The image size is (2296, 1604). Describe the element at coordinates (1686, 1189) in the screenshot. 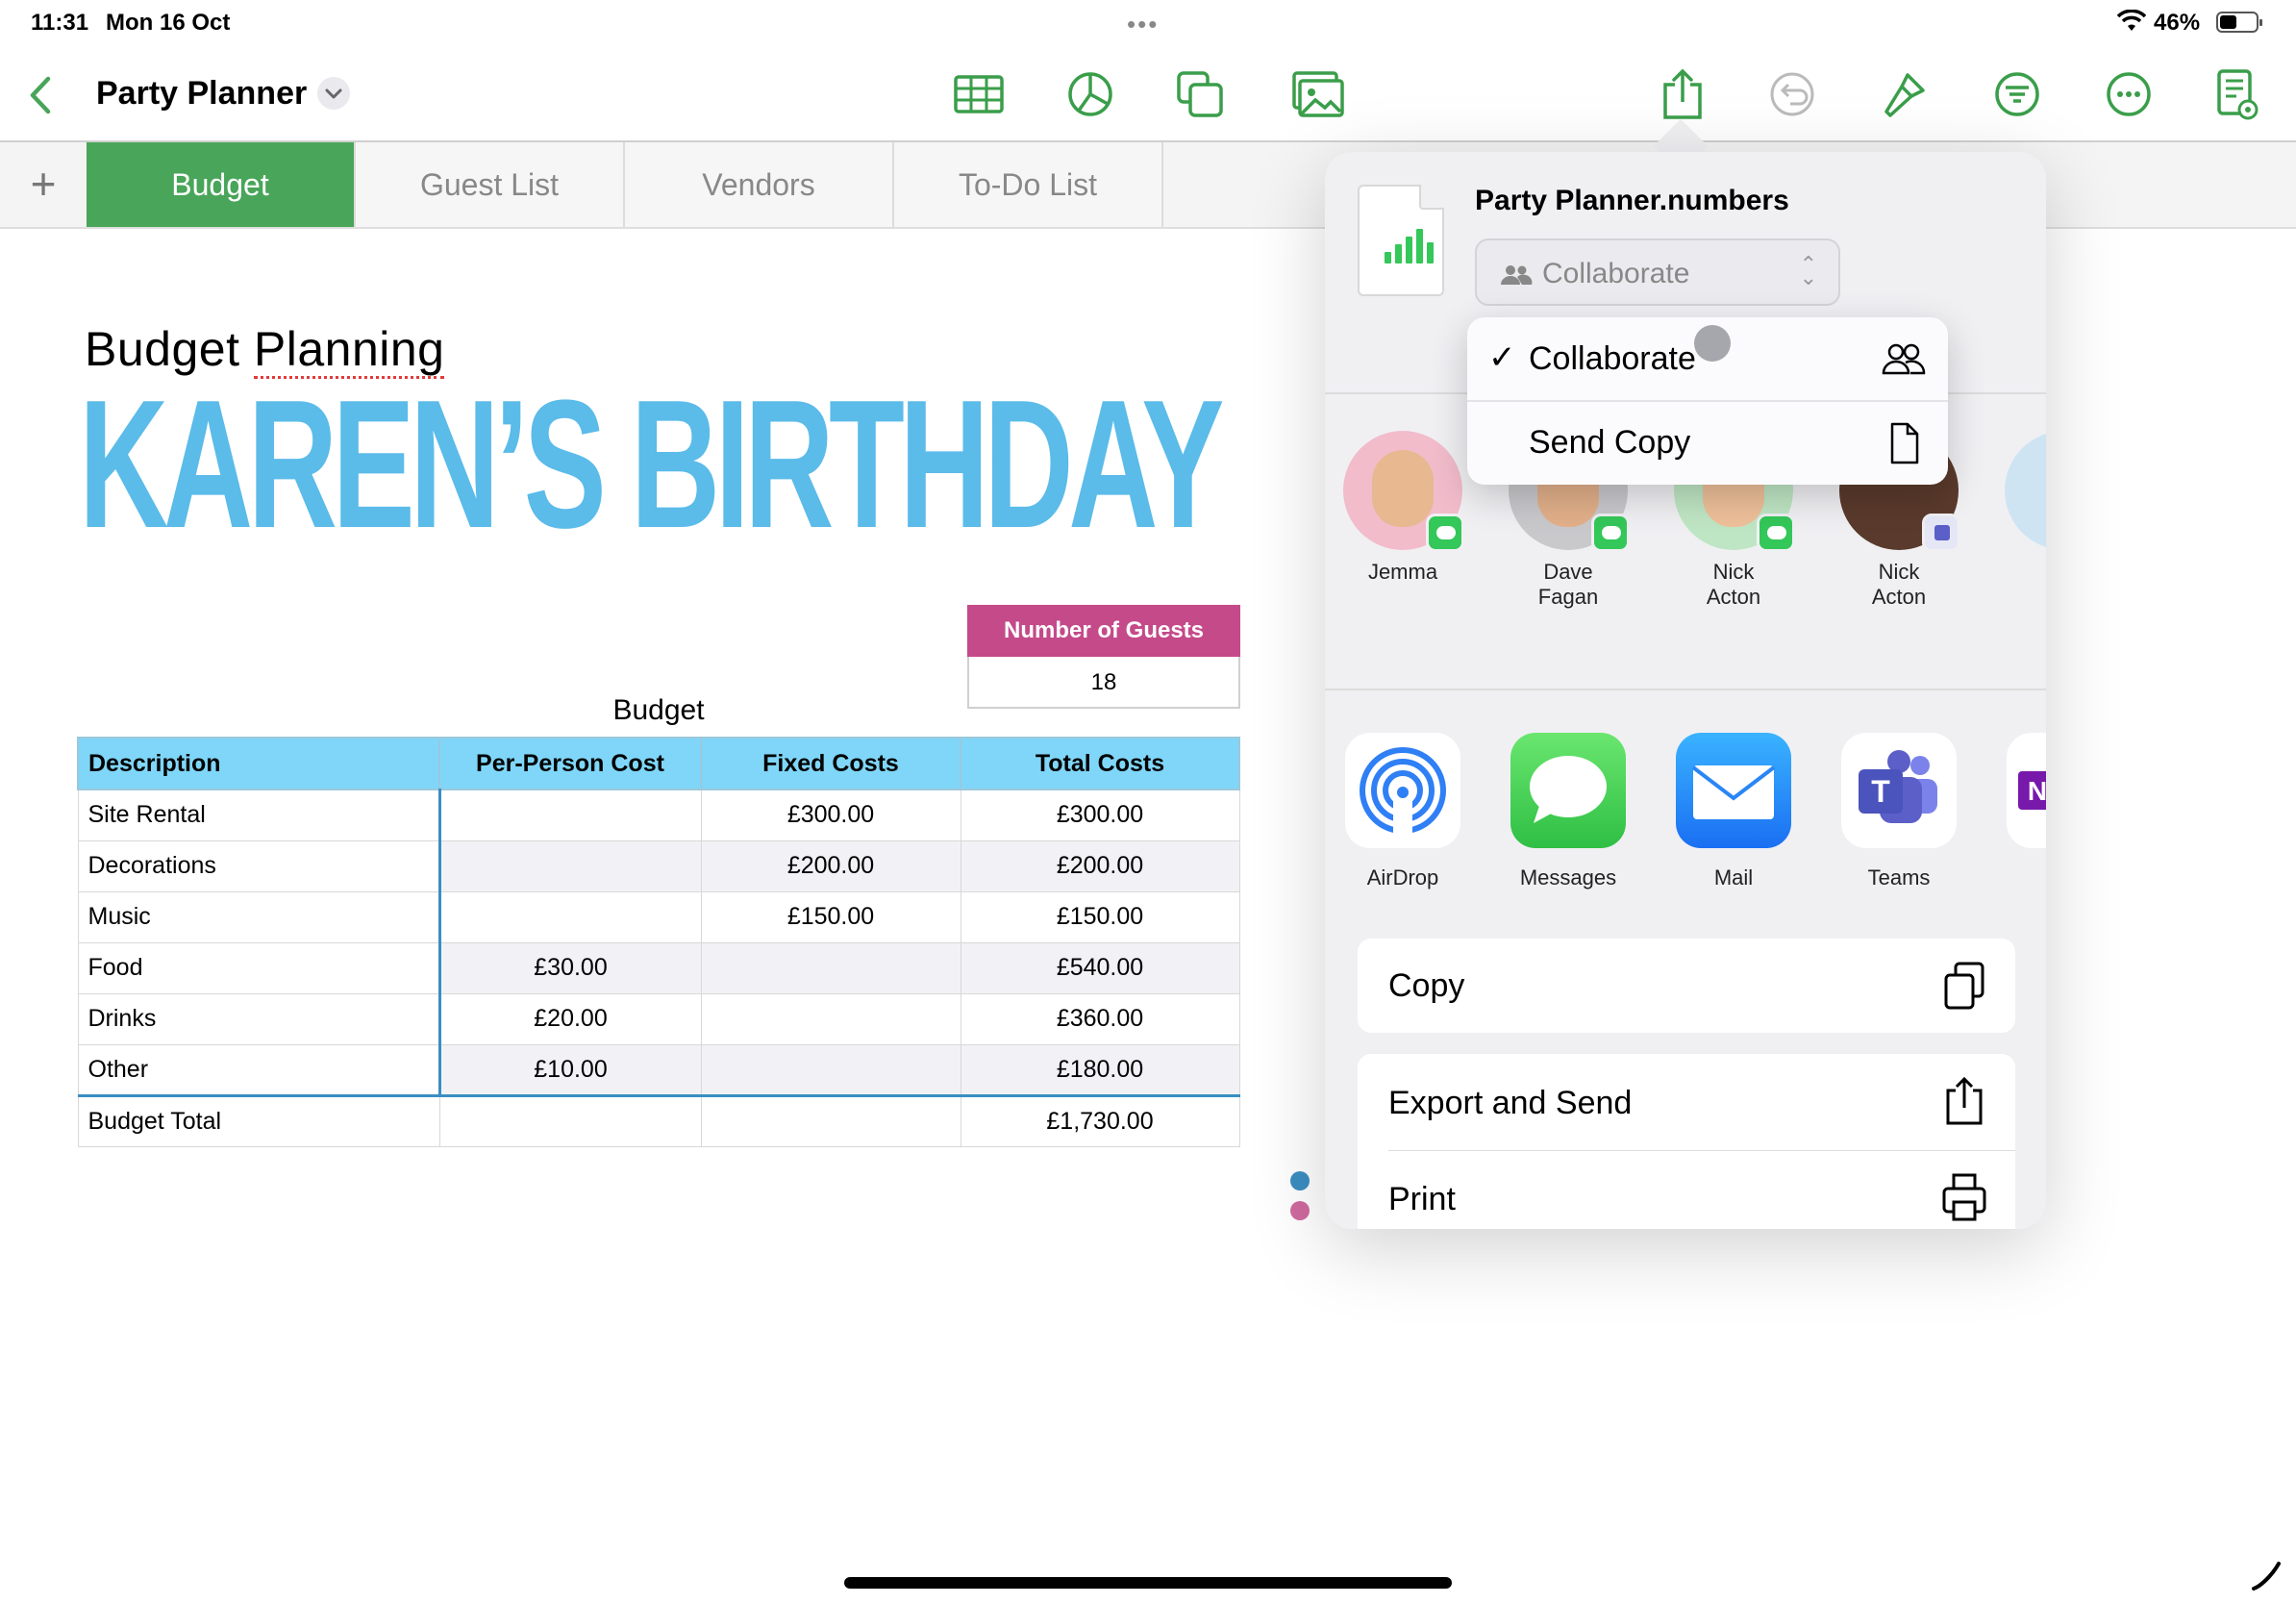

I see `print-action: Print` at that location.